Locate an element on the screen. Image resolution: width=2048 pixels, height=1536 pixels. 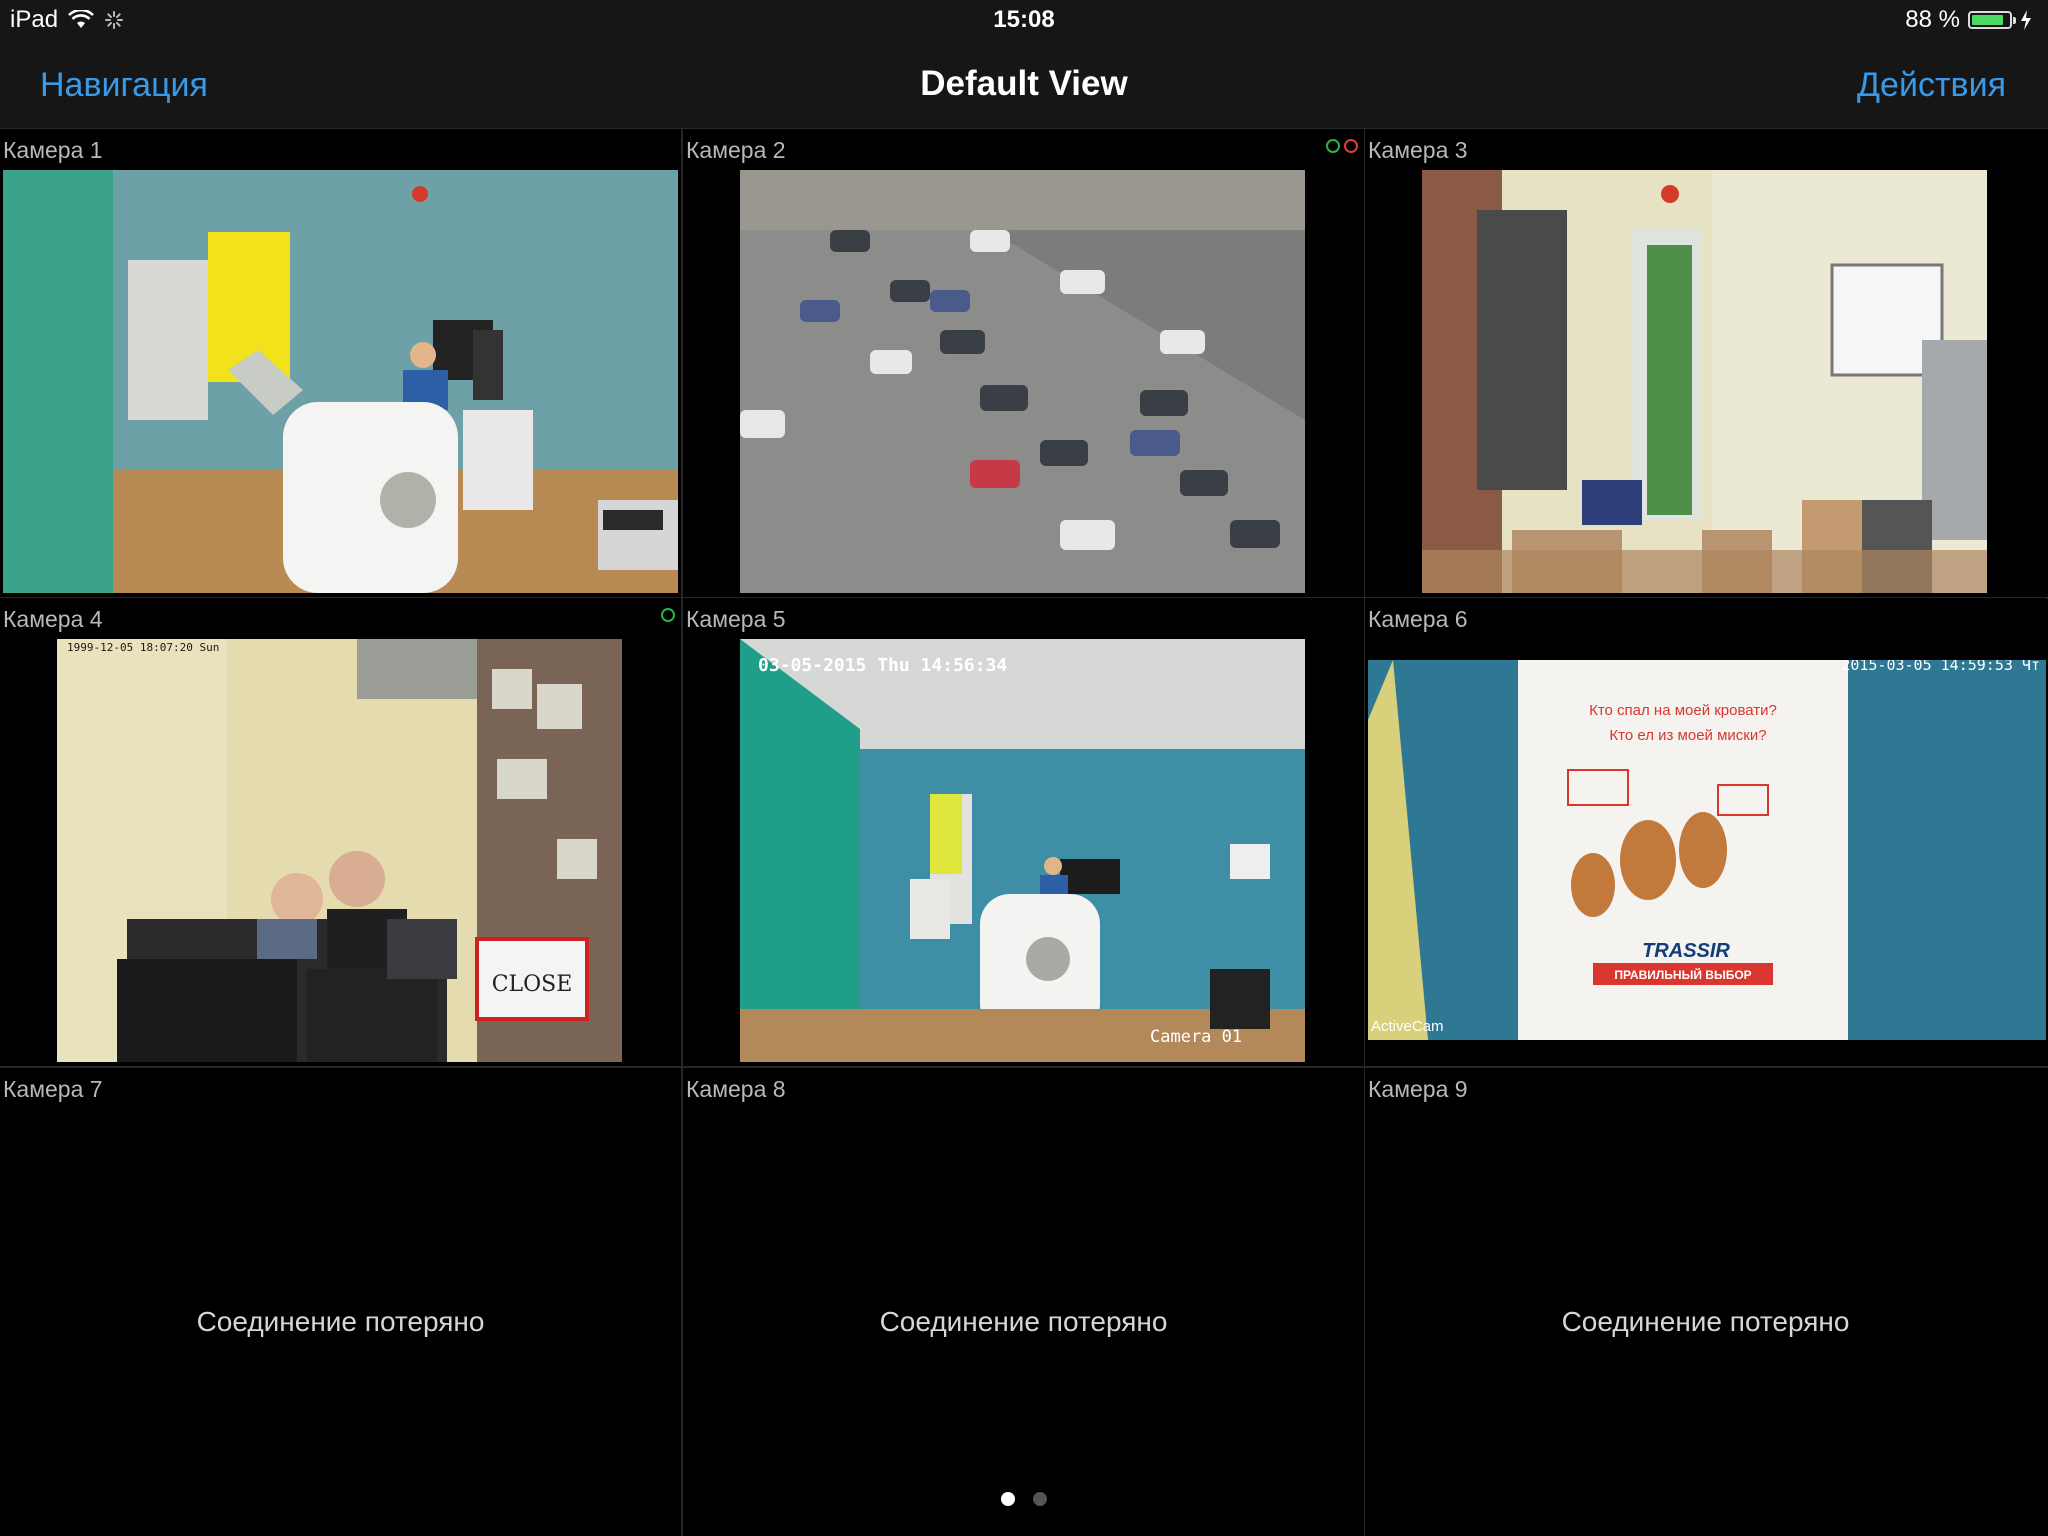
navigation-button: Навигация is located at coordinates (124, 85).